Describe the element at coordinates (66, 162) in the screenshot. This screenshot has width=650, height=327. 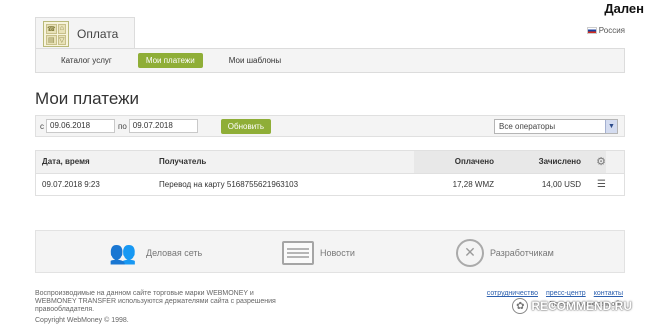
I see `header-date: Дата, время` at that location.